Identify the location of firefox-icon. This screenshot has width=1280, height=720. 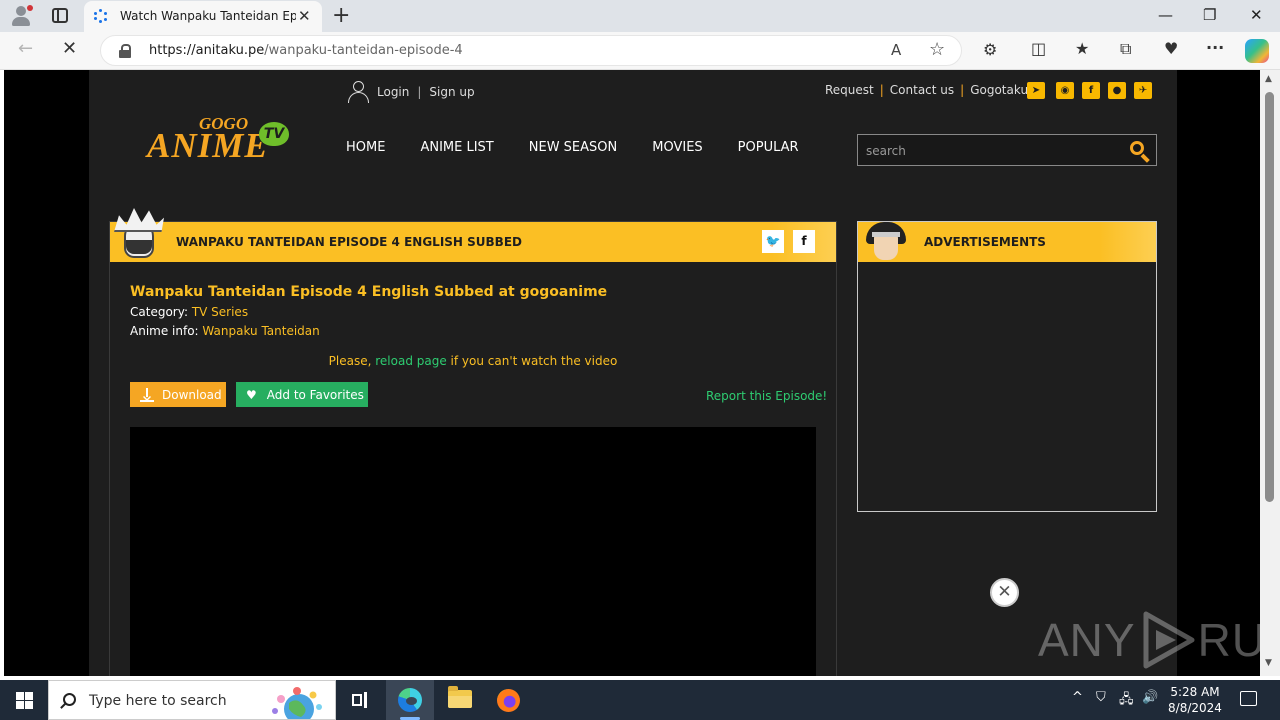
(508, 700).